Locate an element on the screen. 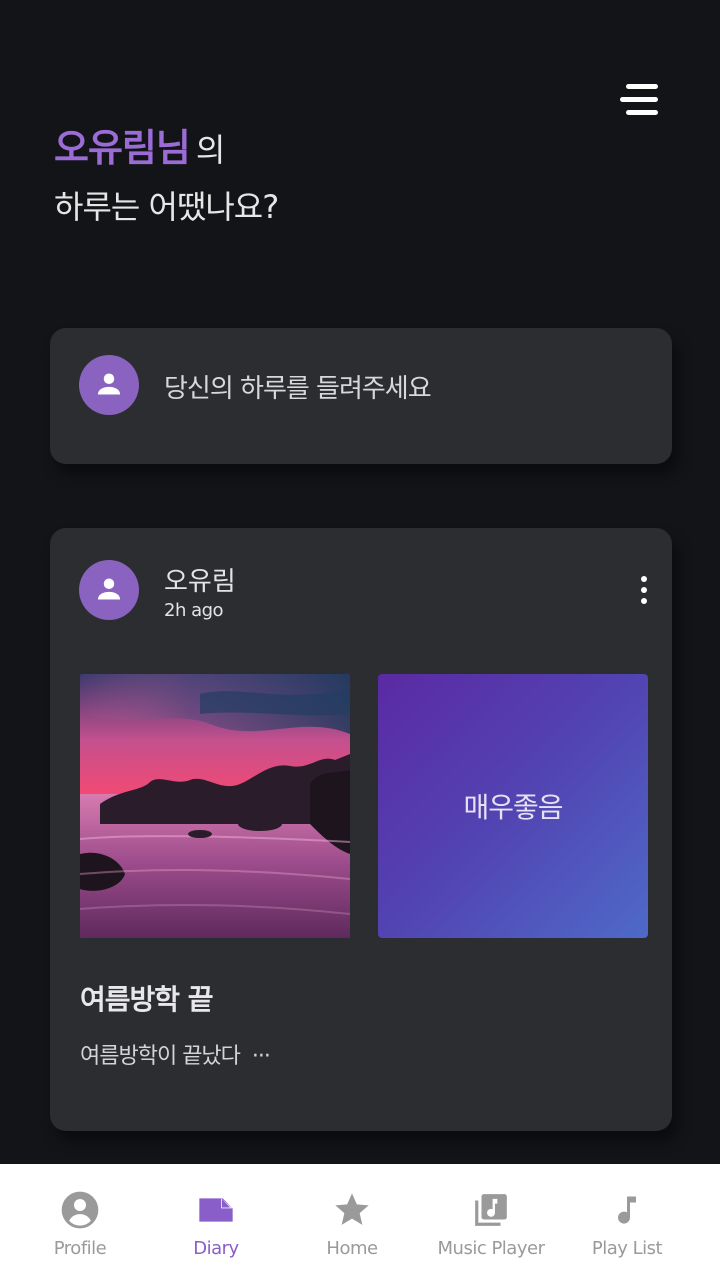 The image size is (720, 1280). nav-label-music-player: Music Player is located at coordinates (491, 1248).